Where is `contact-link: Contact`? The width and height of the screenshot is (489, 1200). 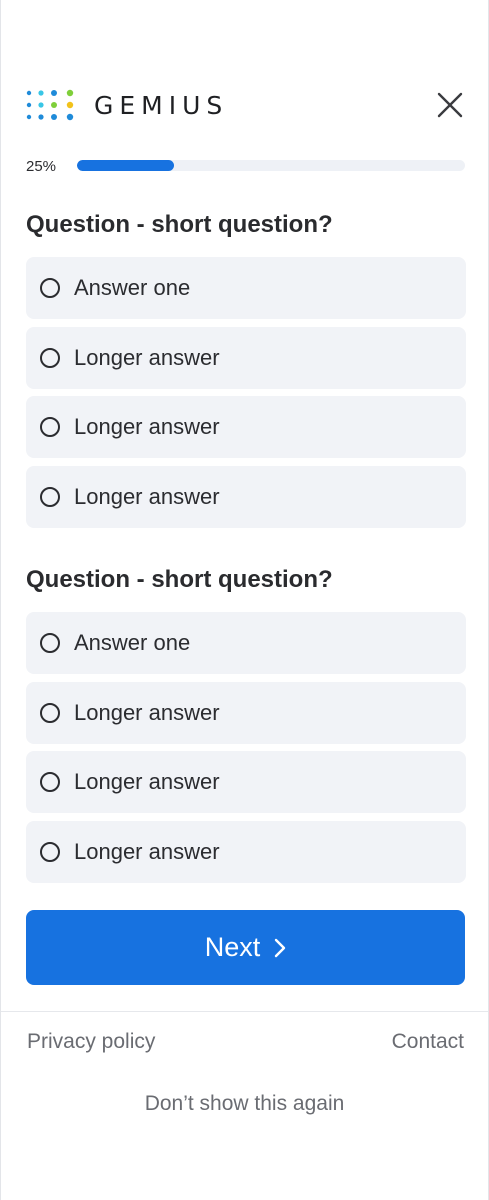
contact-link: Contact is located at coordinates (428, 1042).